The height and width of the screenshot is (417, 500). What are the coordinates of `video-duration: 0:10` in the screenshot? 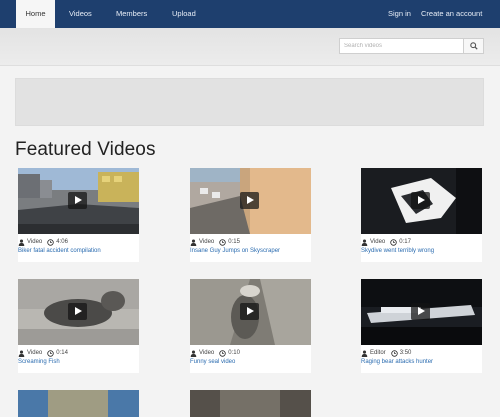 It's located at (234, 353).